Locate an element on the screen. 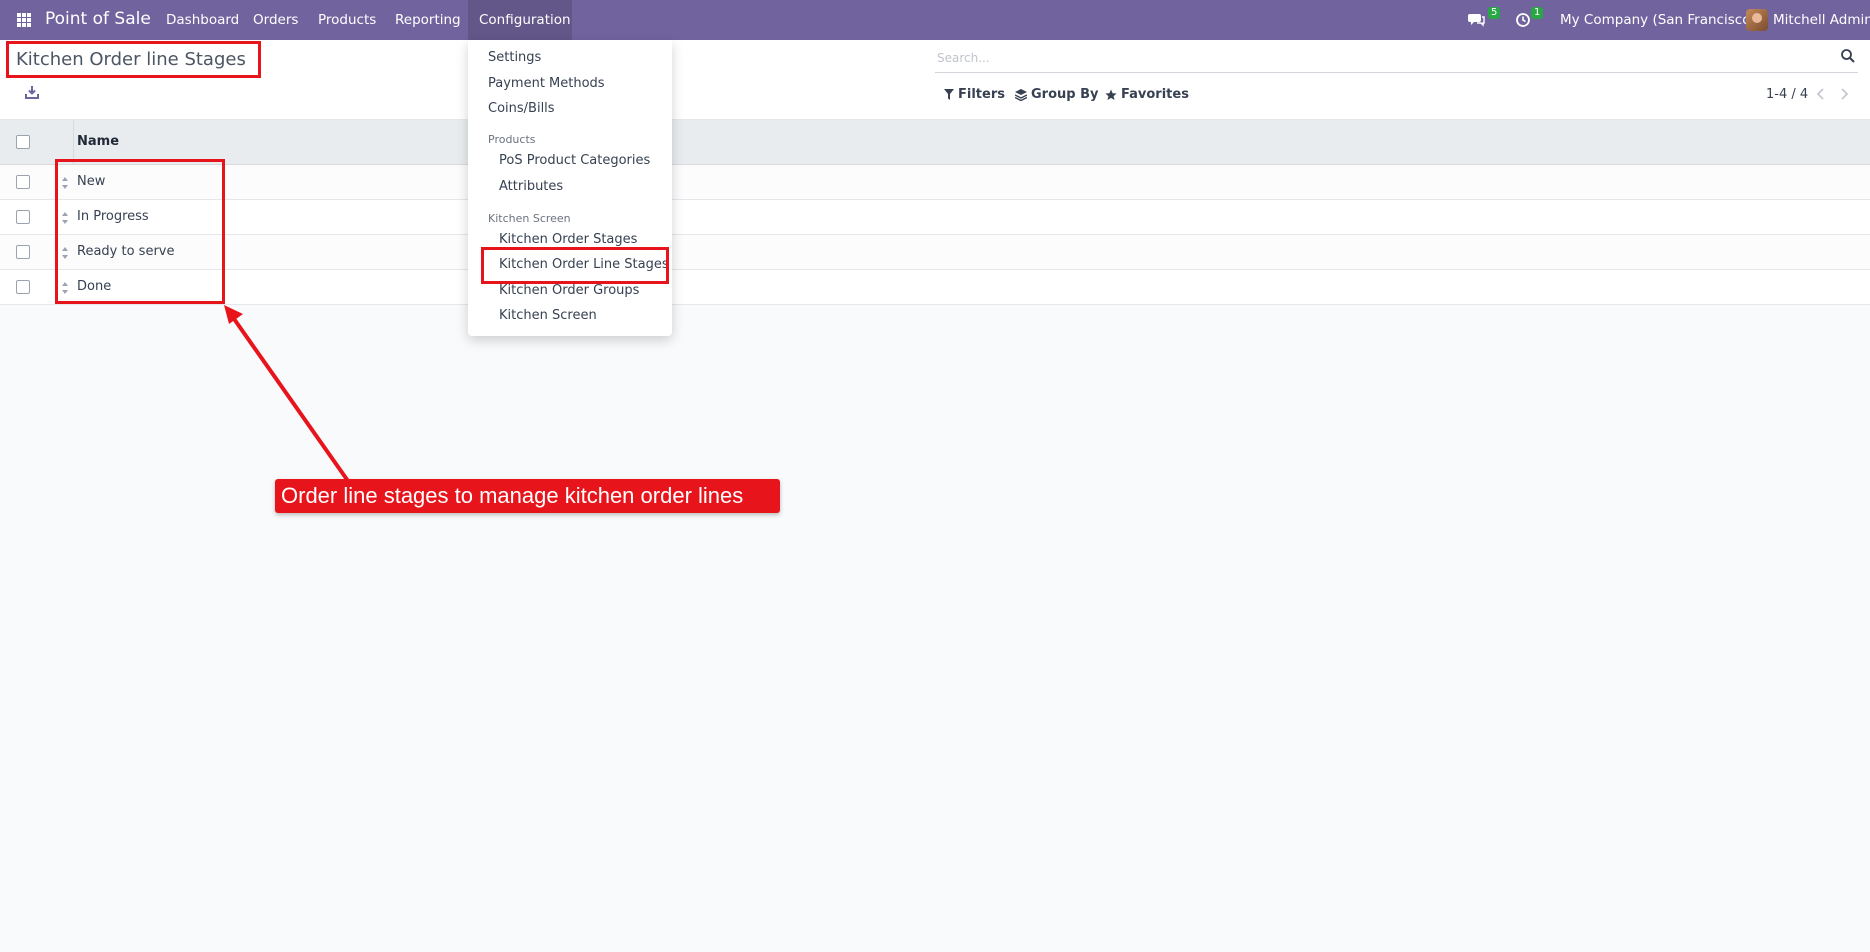  header-separator is located at coordinates (73, 142).